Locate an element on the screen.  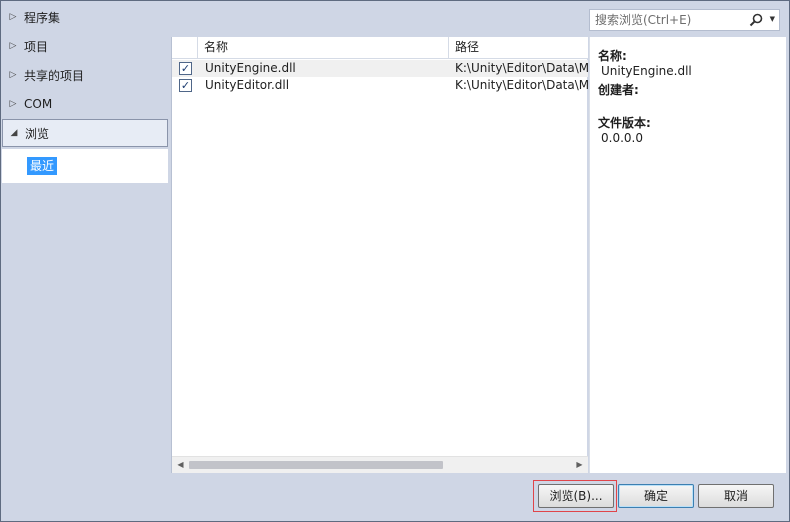
search-box: ▼ is located at coordinates (684, 20).